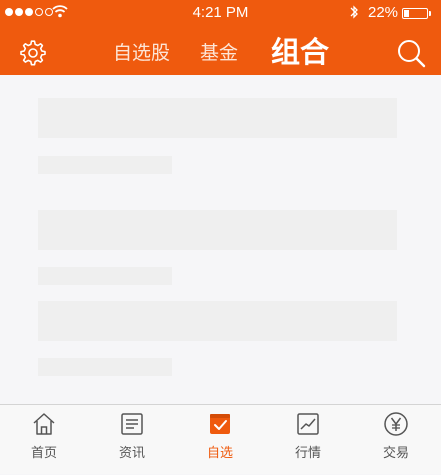  Describe the element at coordinates (411, 53) in the screenshot. I see `search-icon` at that location.